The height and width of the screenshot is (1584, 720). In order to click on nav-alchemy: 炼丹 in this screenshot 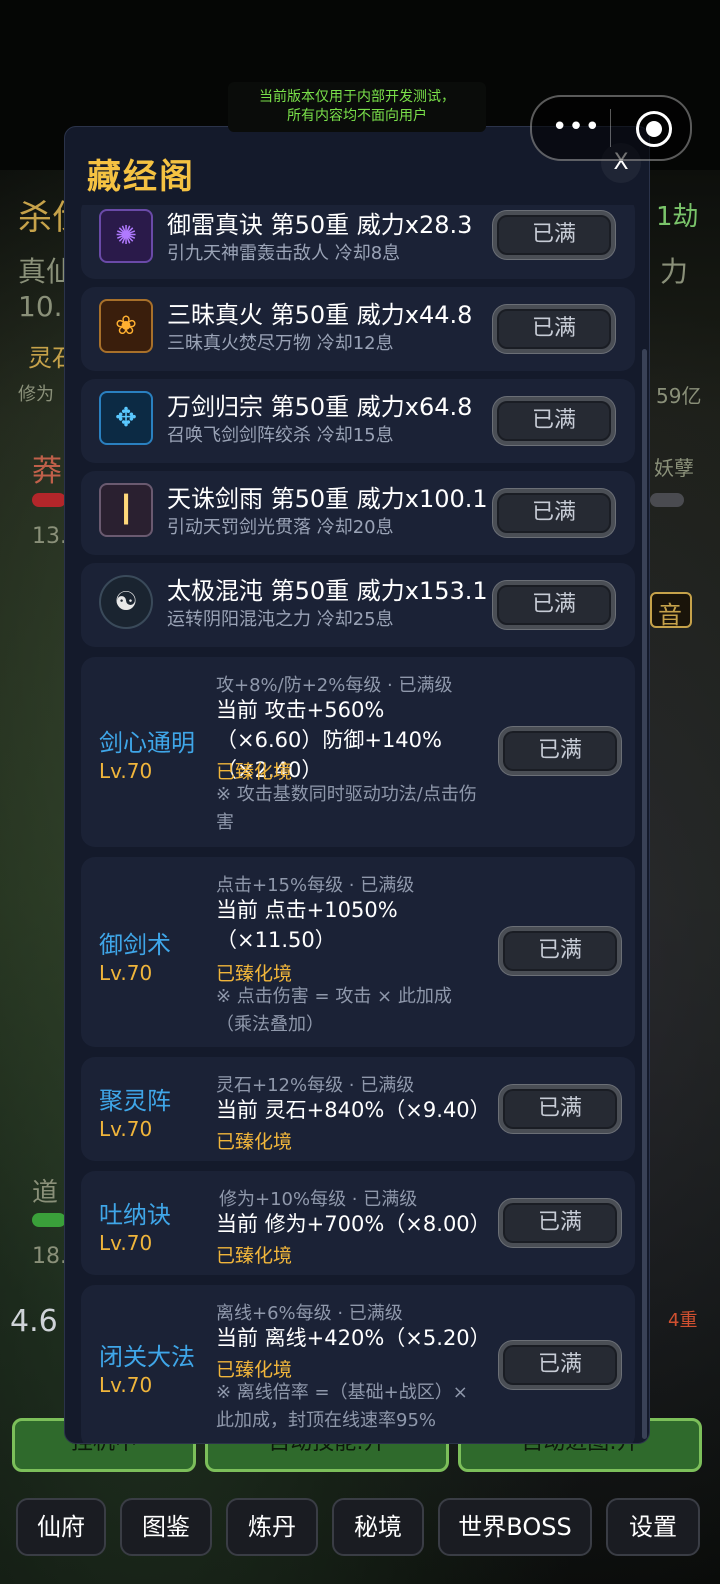, I will do `click(272, 1527)`.